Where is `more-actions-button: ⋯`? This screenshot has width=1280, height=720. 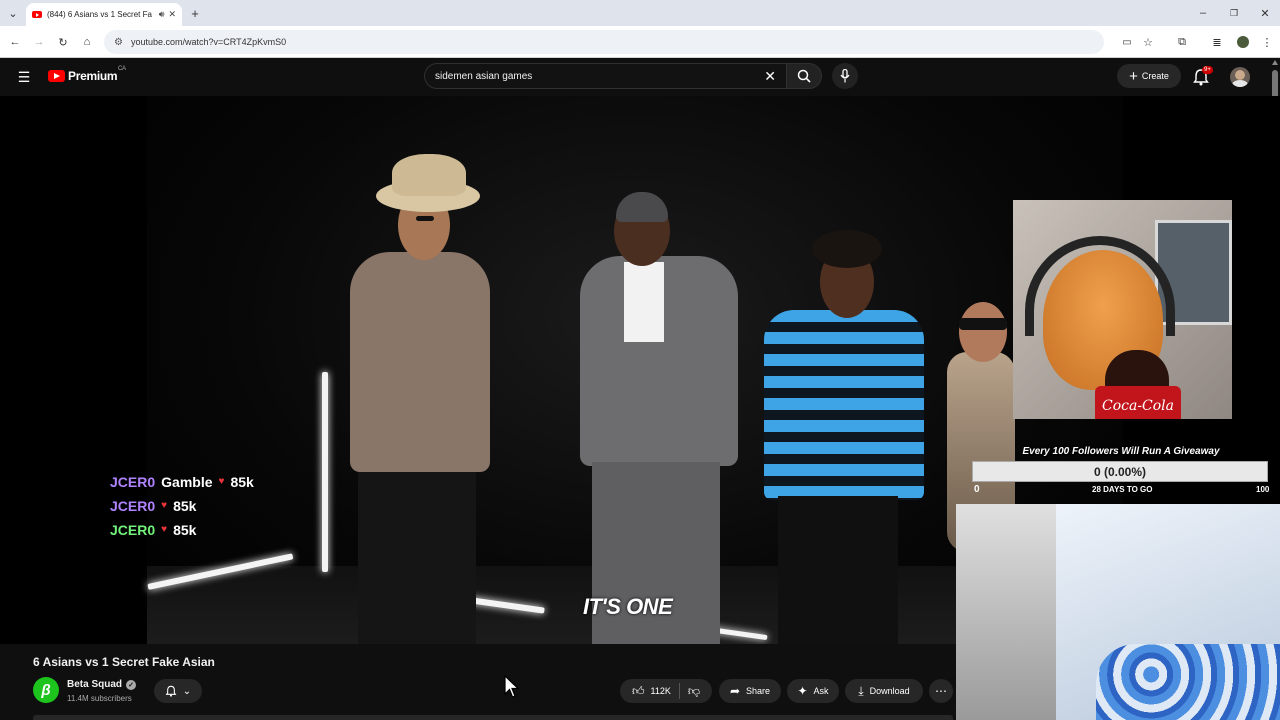 more-actions-button: ⋯ is located at coordinates (941, 691).